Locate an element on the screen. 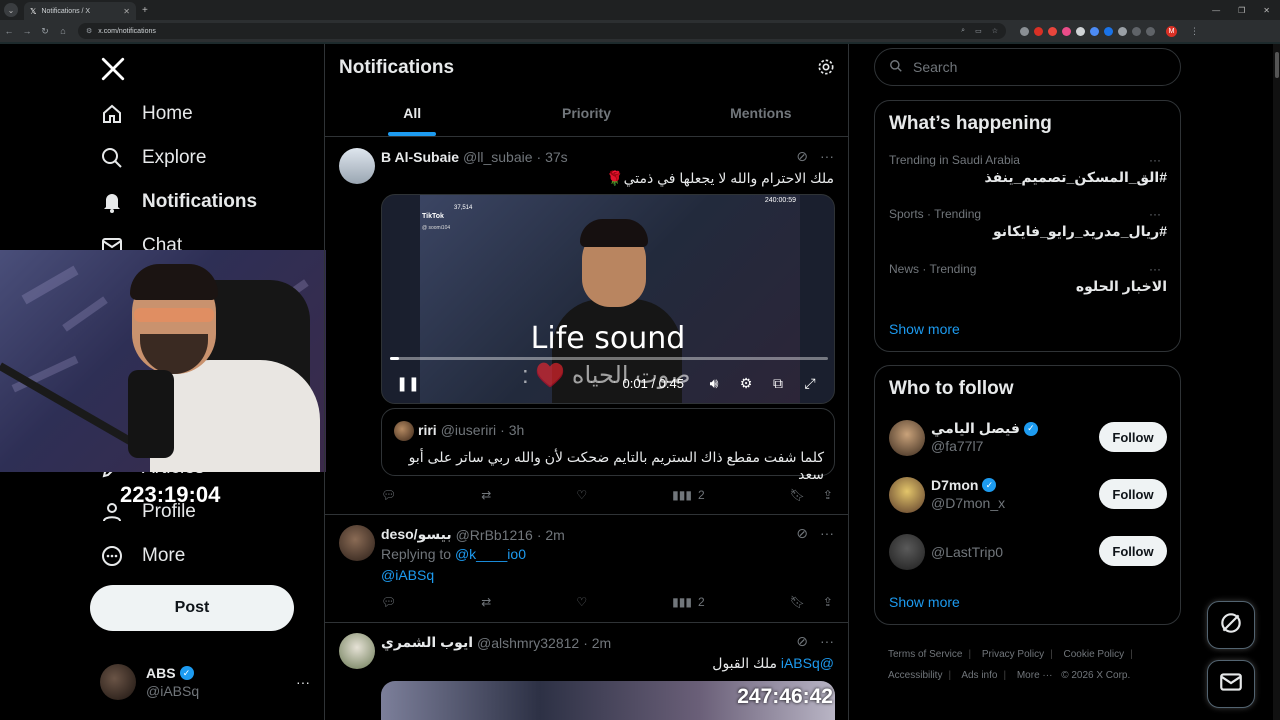 Image resolution: width=1280 pixels, height=720 pixels. follow-suggestion: @LastTrip0 Follow is located at coordinates (1028, 552).